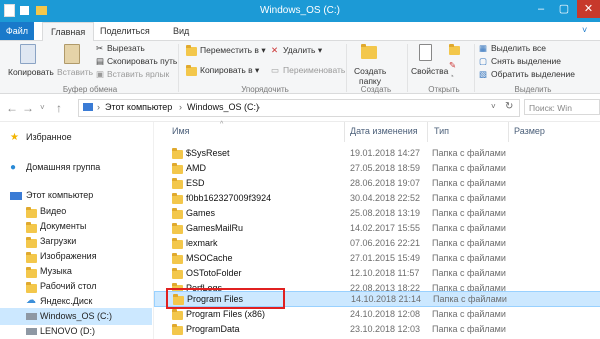 This screenshot has height=339, width=600. What do you see at coordinates (377, 213) in the screenshot?
I see `table-row: Games 25.08.2018 13:19 Папка с файлами` at bounding box center [377, 213].